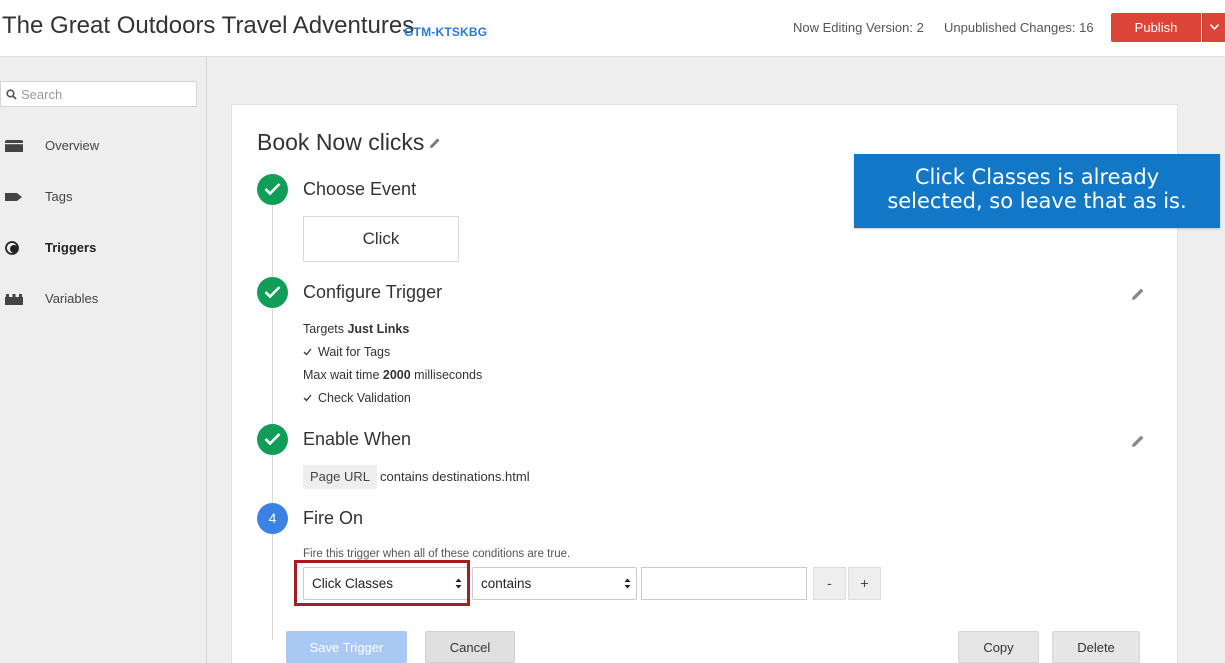  Describe the element at coordinates (13, 197) in the screenshot. I see `tag-icon` at that location.